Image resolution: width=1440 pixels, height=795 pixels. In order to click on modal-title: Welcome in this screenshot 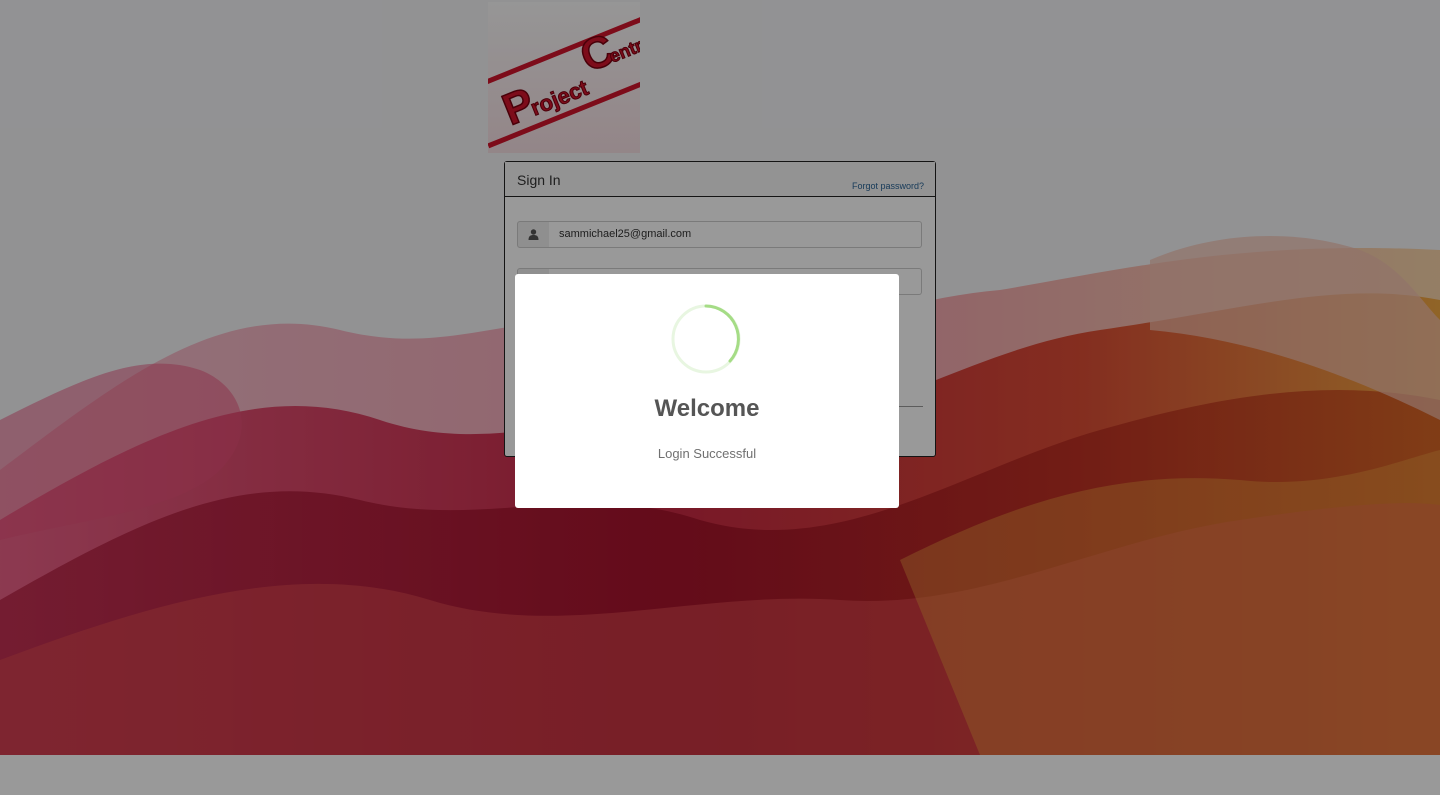, I will do `click(707, 408)`.